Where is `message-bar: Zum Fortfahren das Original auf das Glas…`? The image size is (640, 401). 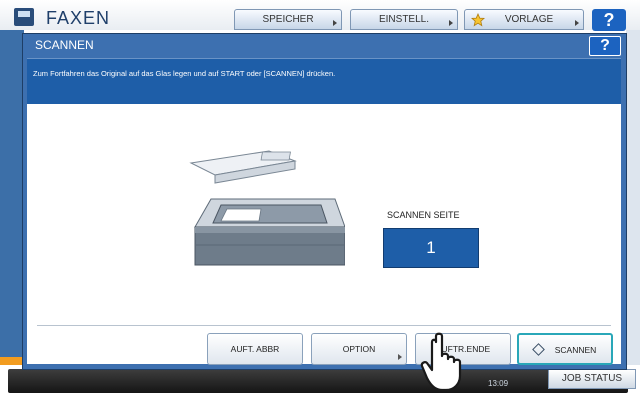 message-bar: Zum Fortfahren das Original auf das Glas… is located at coordinates (324, 81).